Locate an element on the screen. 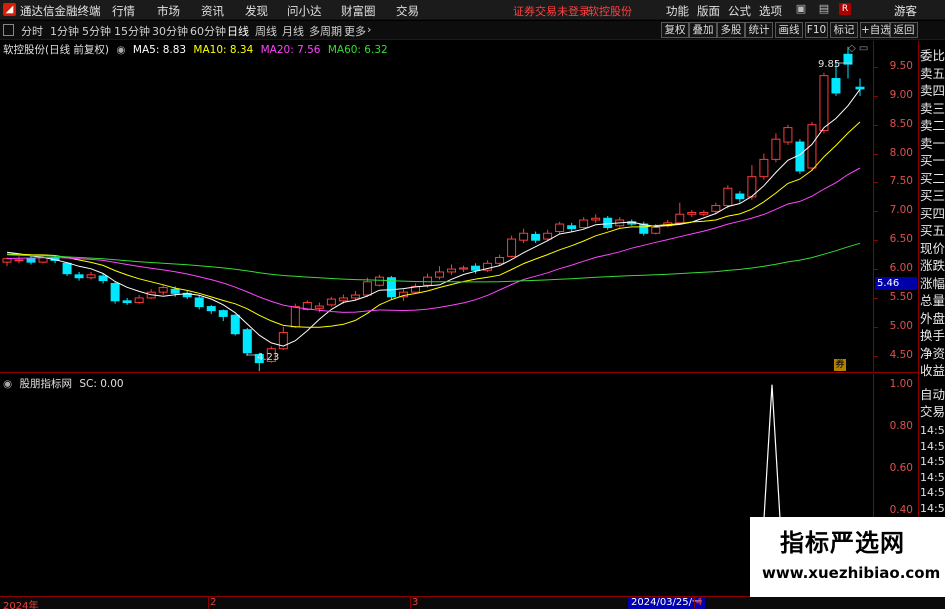 Image resolution: width=945 pixels, height=609 pixels. window-restore-icon: ▣ is located at coordinates (801, 9).